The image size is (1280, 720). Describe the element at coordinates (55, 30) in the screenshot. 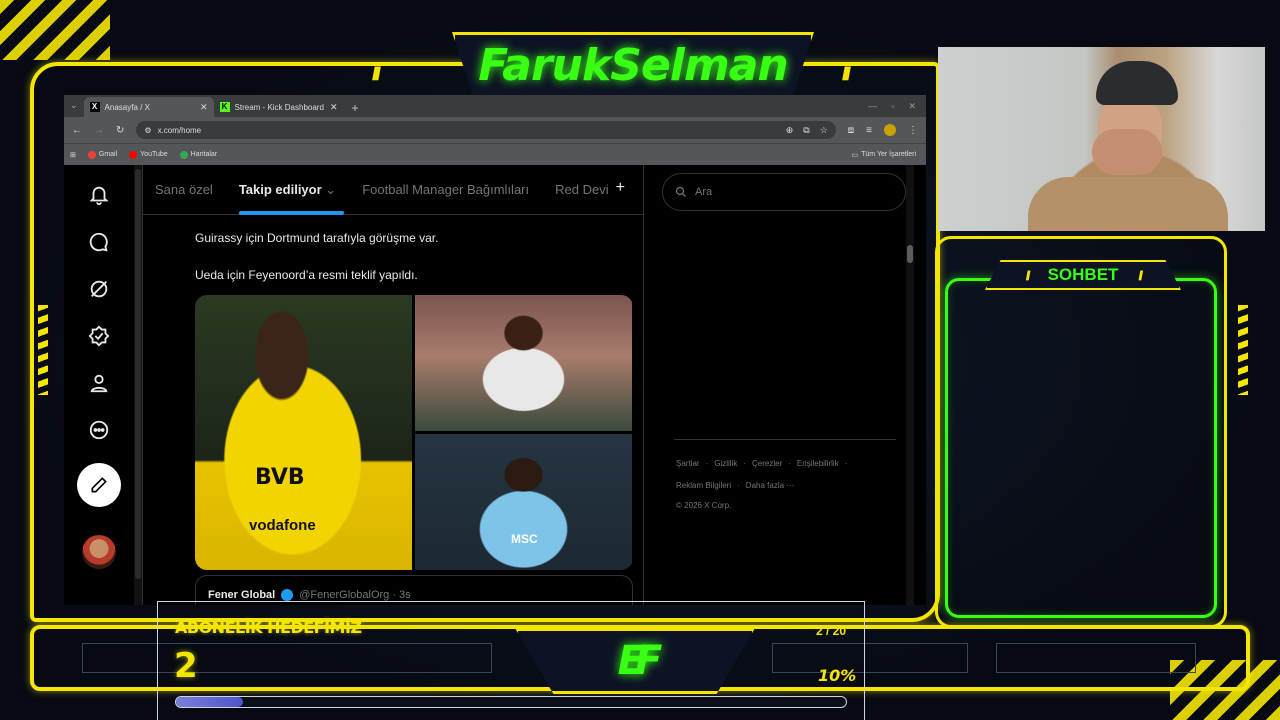

I see `decor-stripes-top-left` at that location.